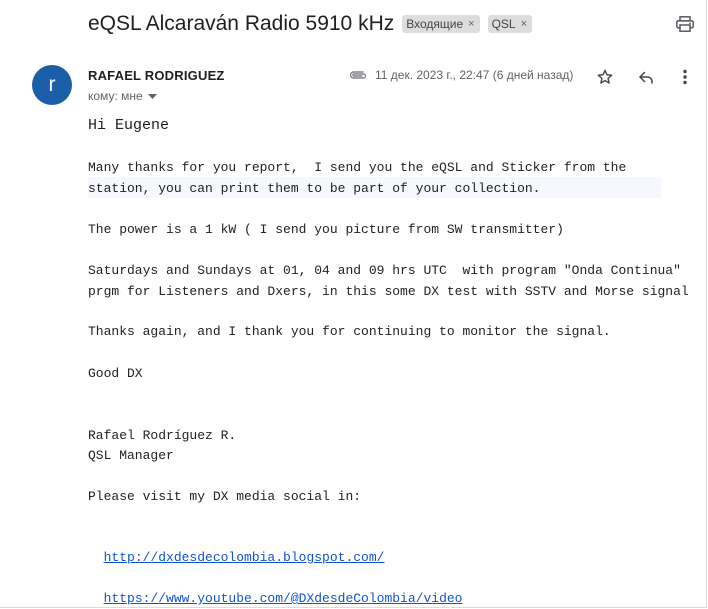 Image resolution: width=708 pixels, height=609 pixels. I want to click on label-chip-qsl: QSL ×, so click(510, 24).